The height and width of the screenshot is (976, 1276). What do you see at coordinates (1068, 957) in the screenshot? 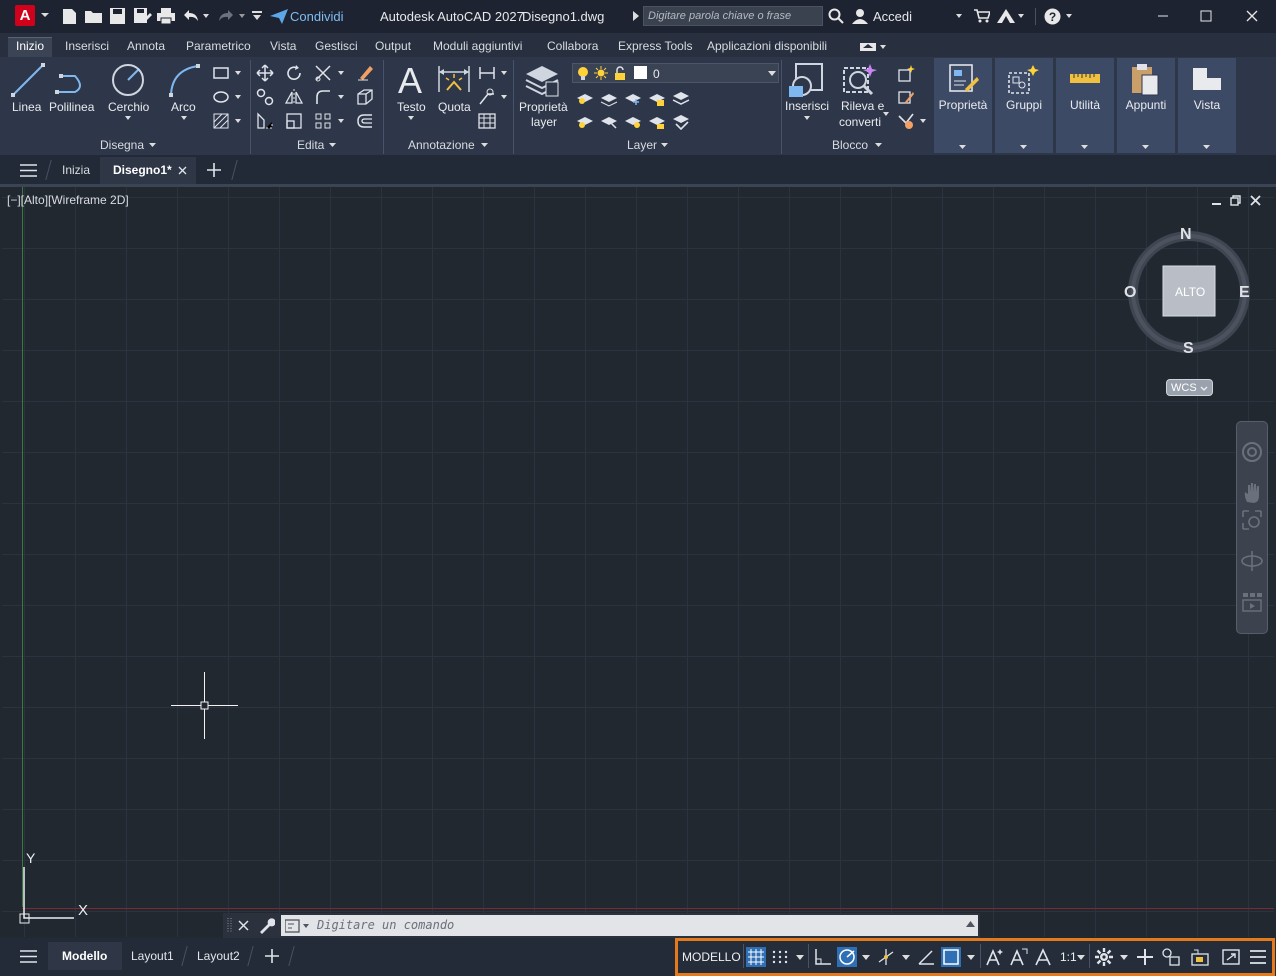
I see `annotation-scale-value: 1:1` at bounding box center [1068, 957].